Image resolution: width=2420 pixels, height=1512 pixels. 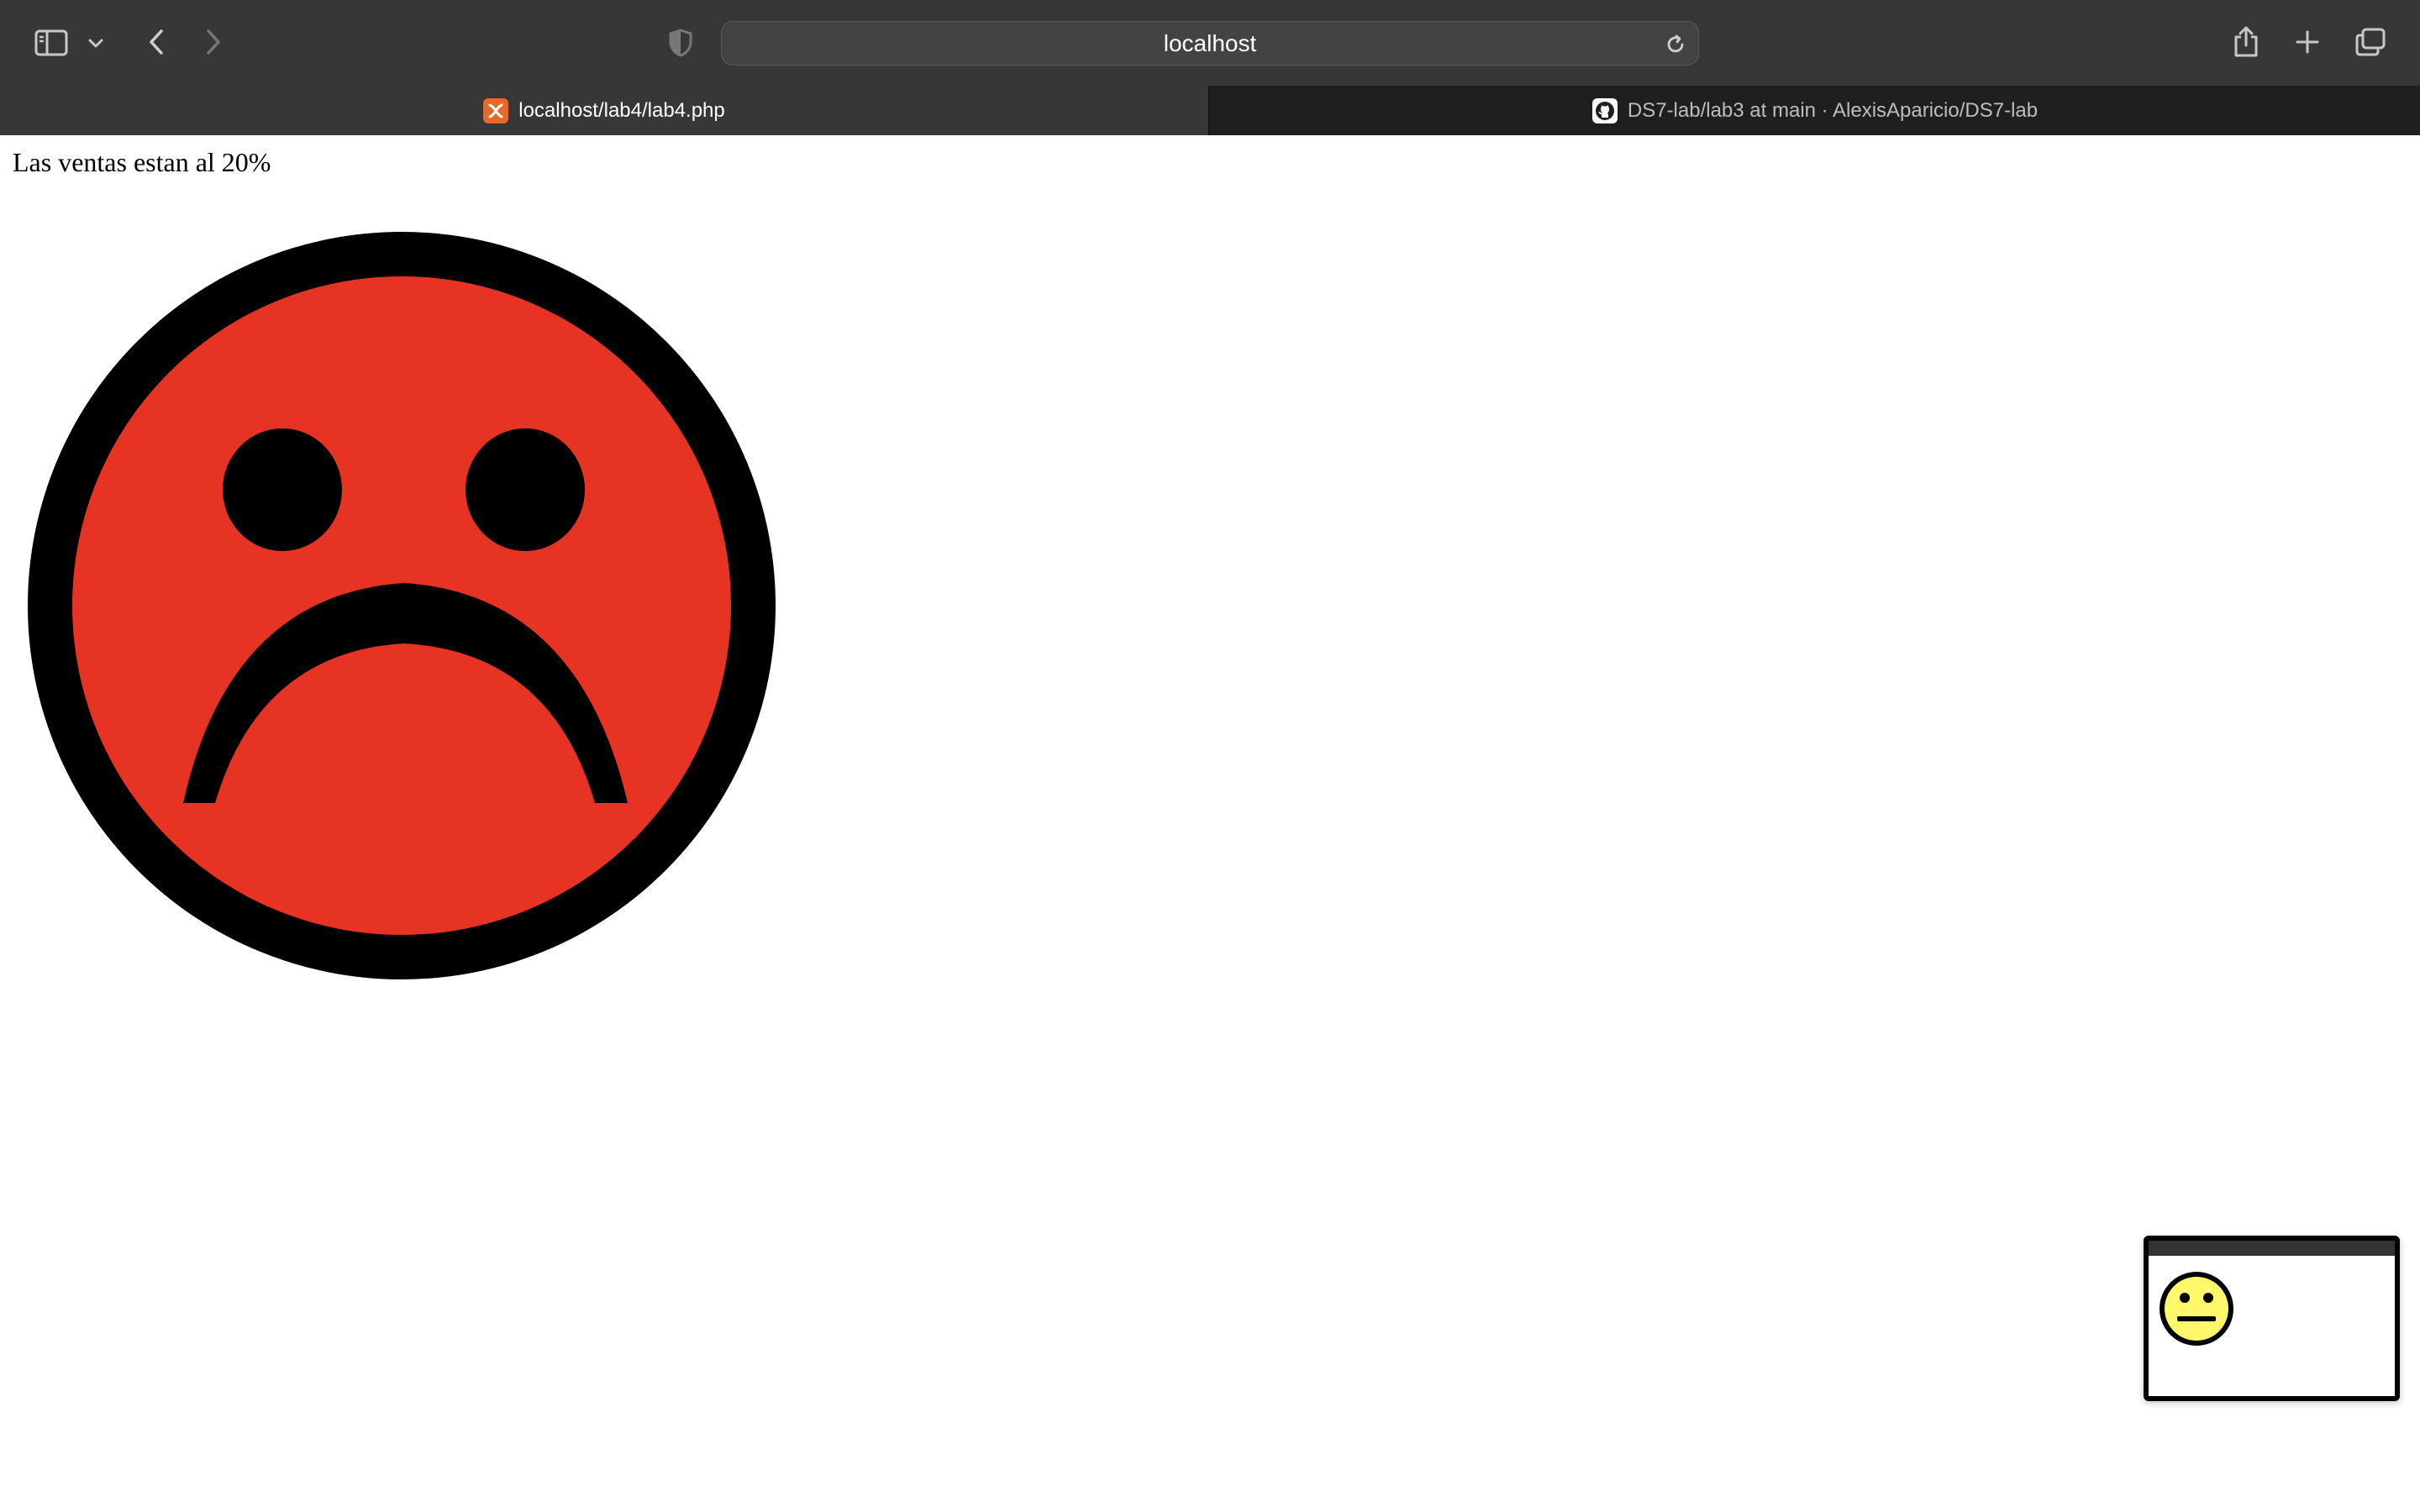 What do you see at coordinates (525, 489) in the screenshot?
I see `right-eye` at bounding box center [525, 489].